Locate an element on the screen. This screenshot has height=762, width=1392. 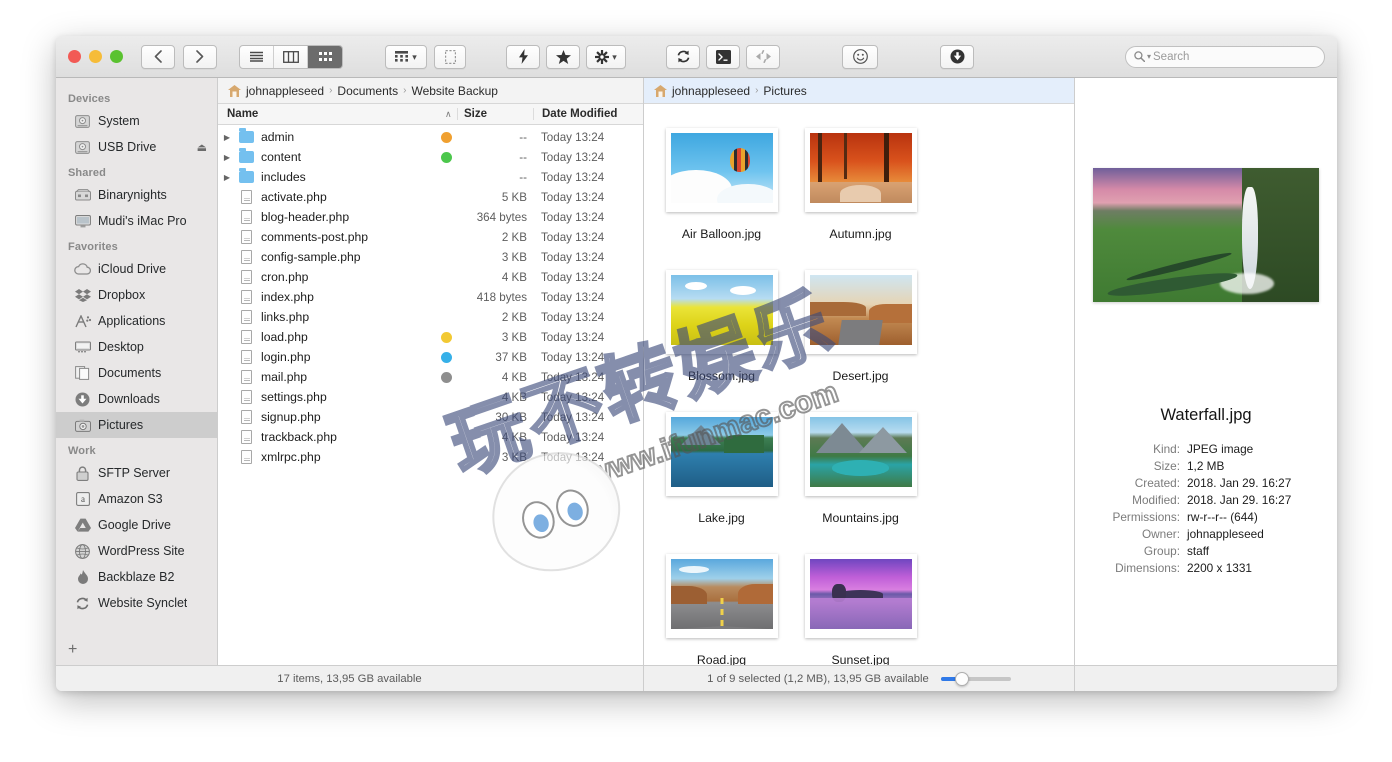
icon-view-icon is located at coordinates (325, 56).